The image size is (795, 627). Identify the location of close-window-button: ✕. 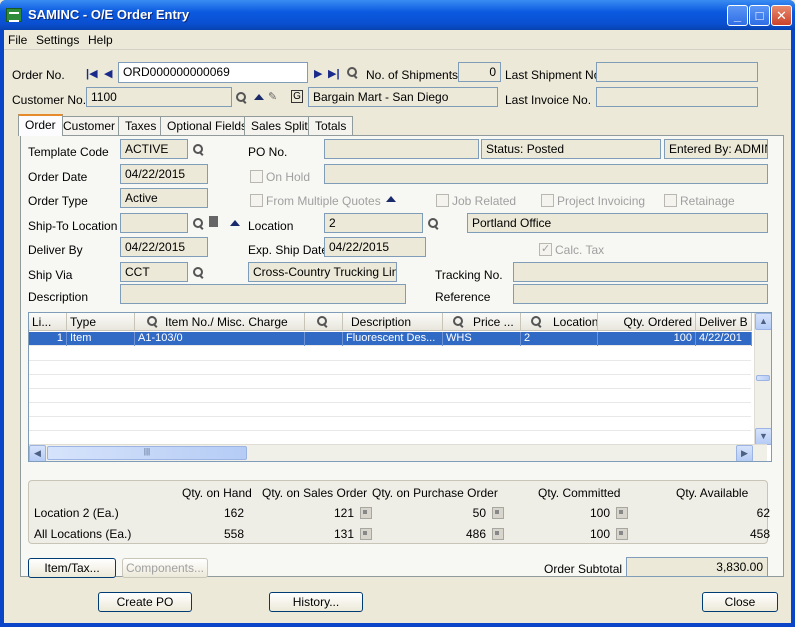
(781, 15).